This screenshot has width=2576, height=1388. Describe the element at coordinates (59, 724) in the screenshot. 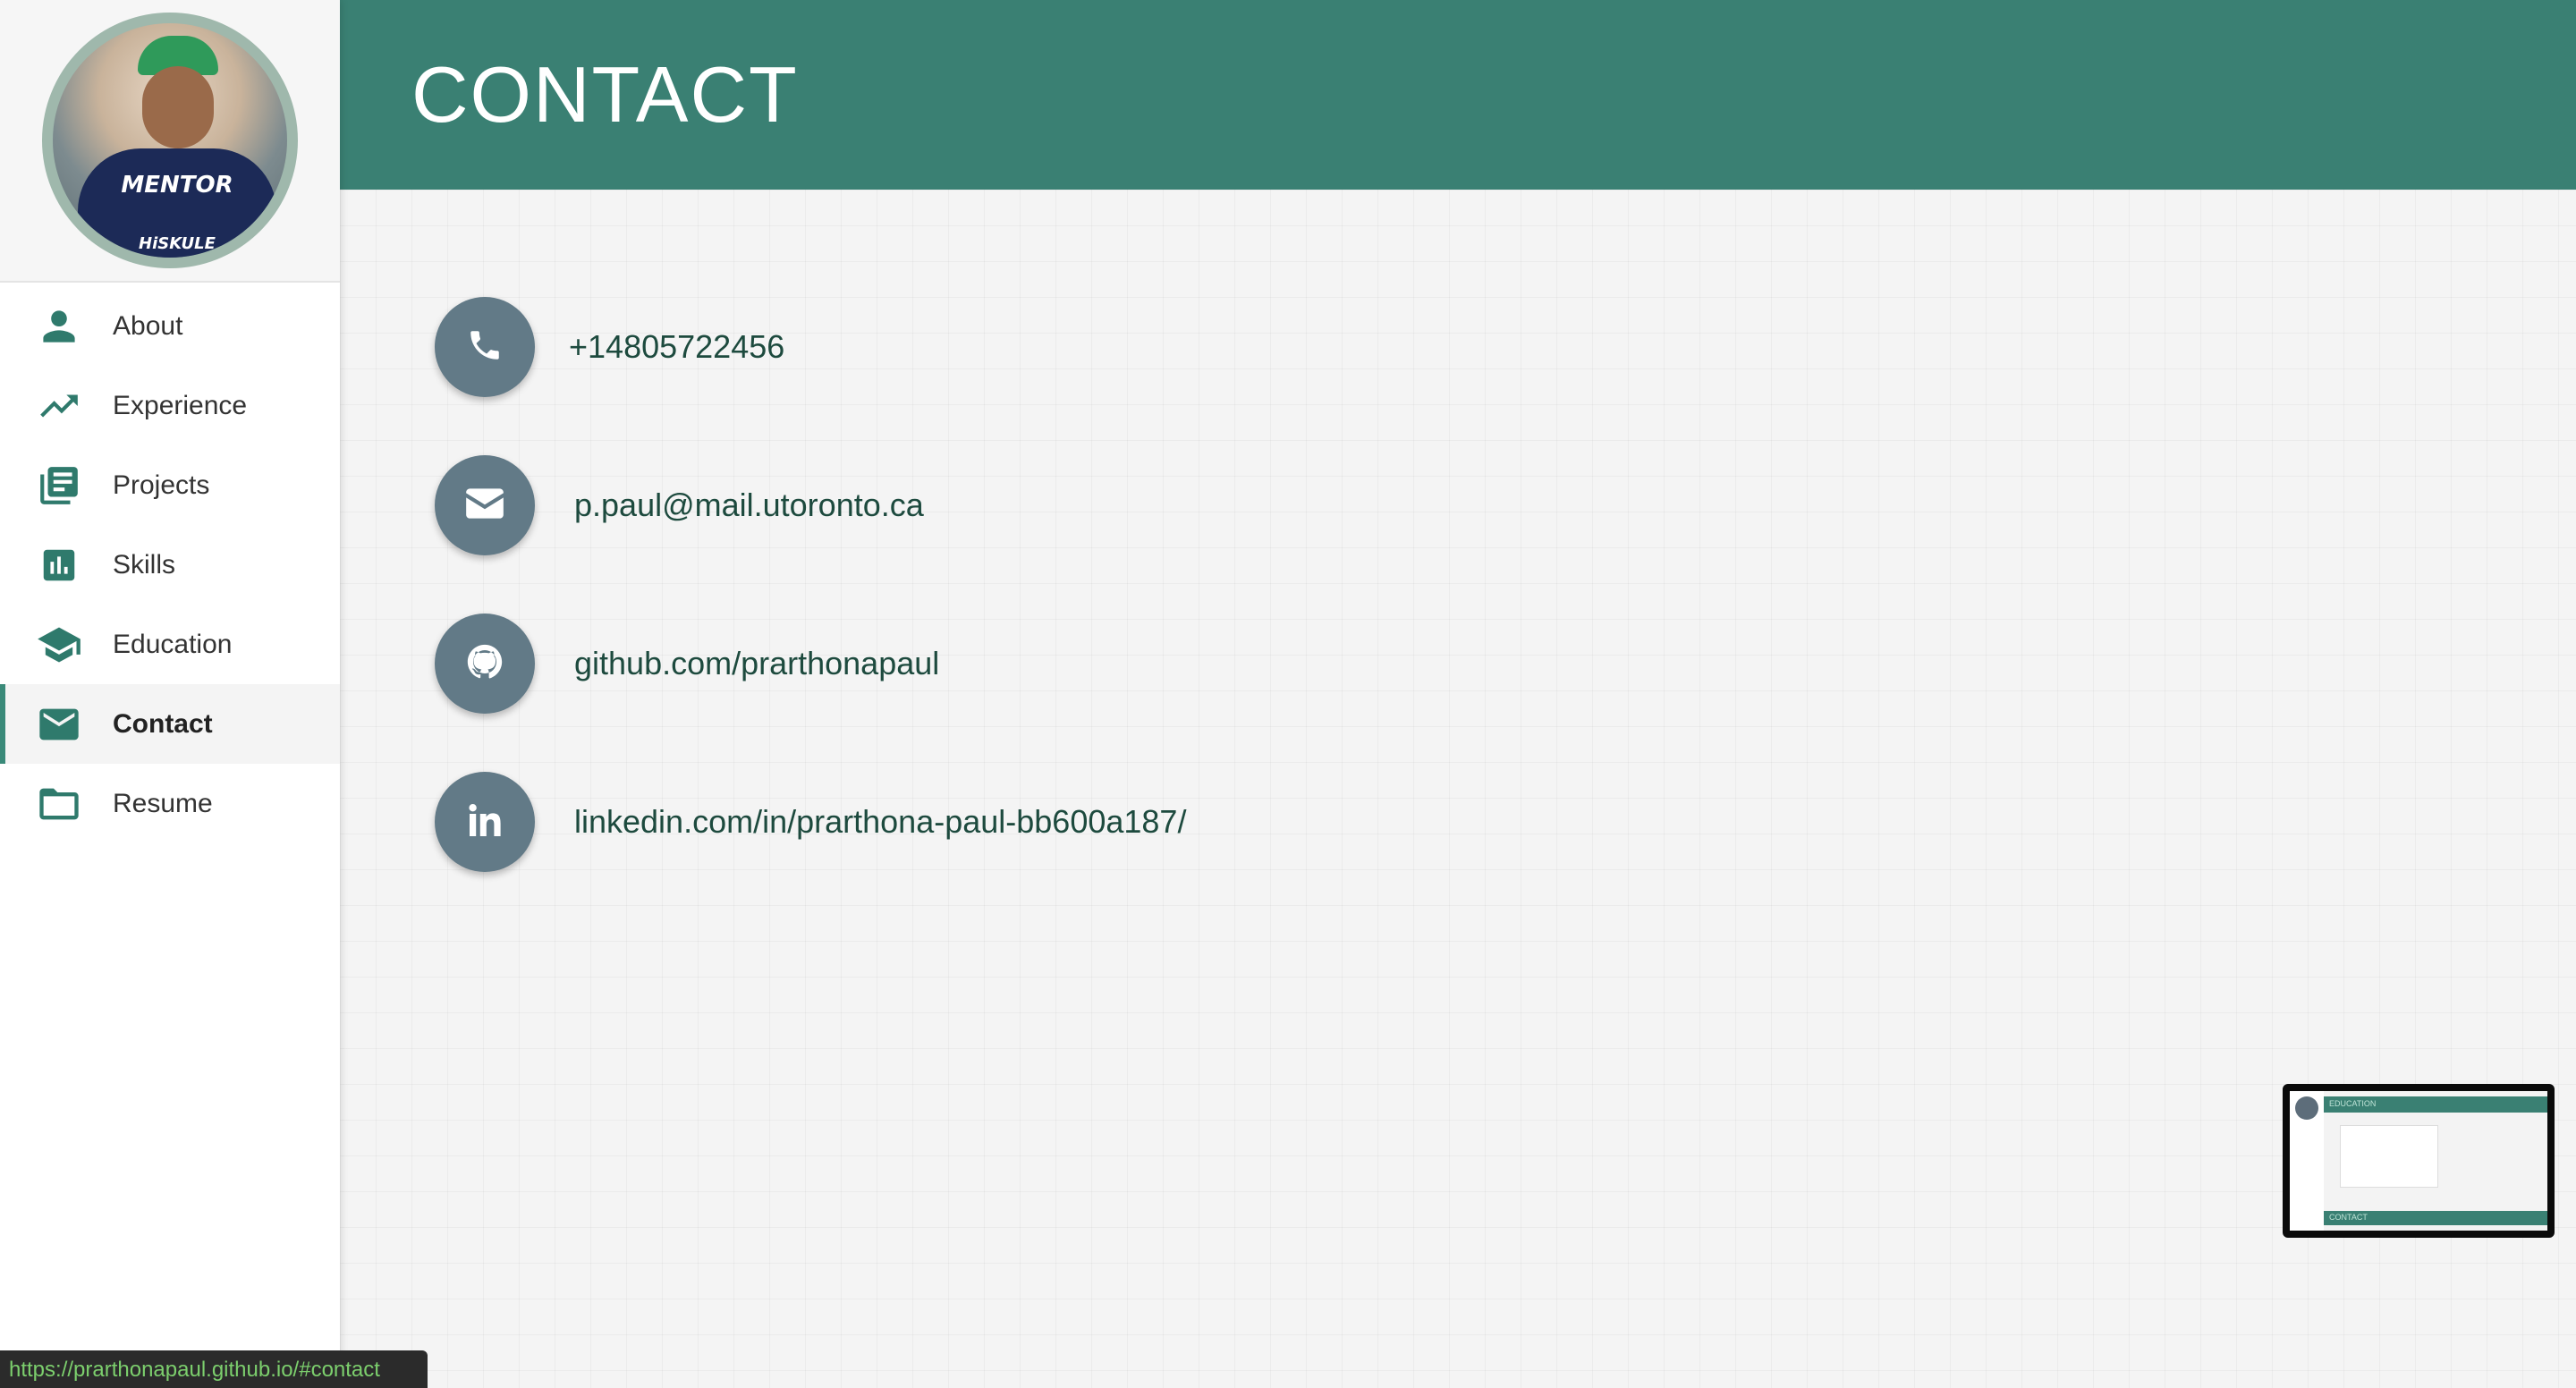

I see `mail-icon` at that location.